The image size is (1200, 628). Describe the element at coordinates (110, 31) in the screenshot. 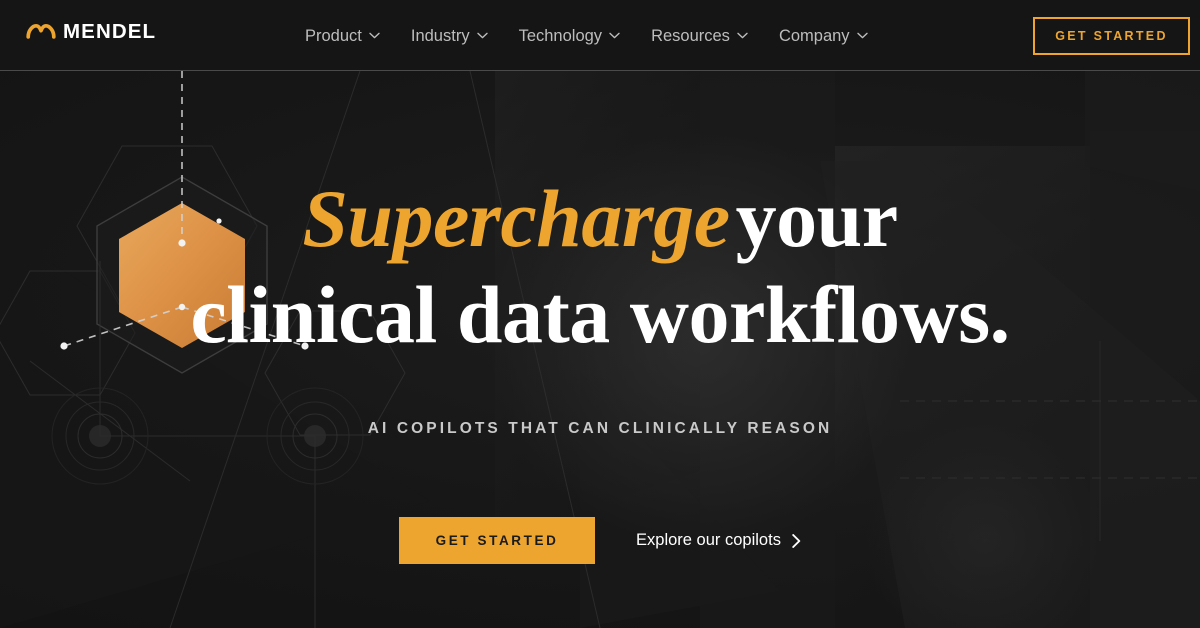

I see `brand-name: MENDEL` at that location.